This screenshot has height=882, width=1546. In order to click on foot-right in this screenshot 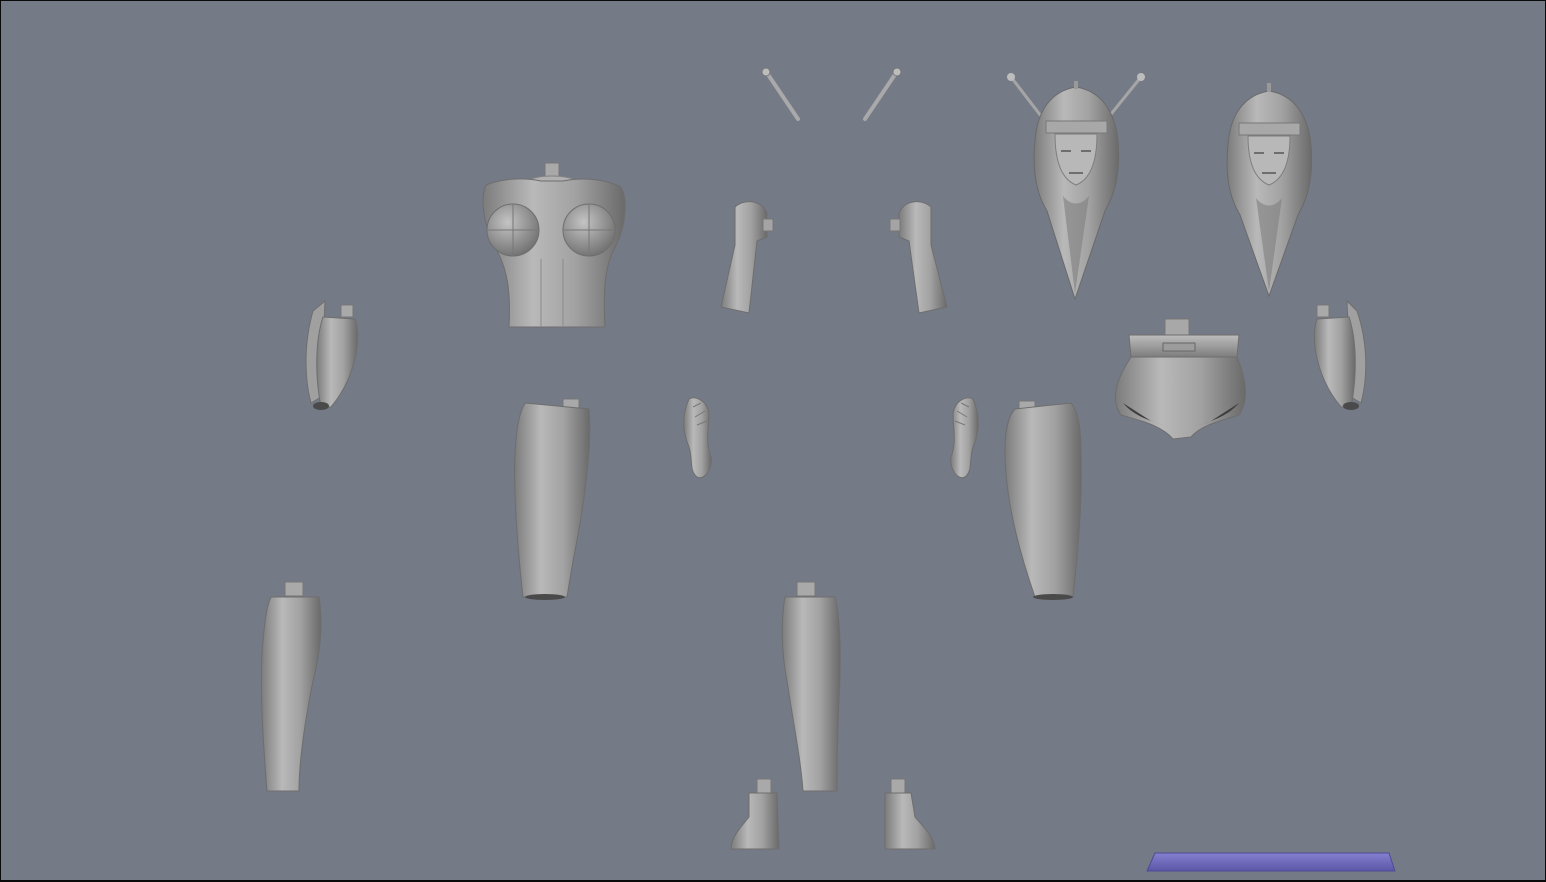, I will do `click(910, 814)`.